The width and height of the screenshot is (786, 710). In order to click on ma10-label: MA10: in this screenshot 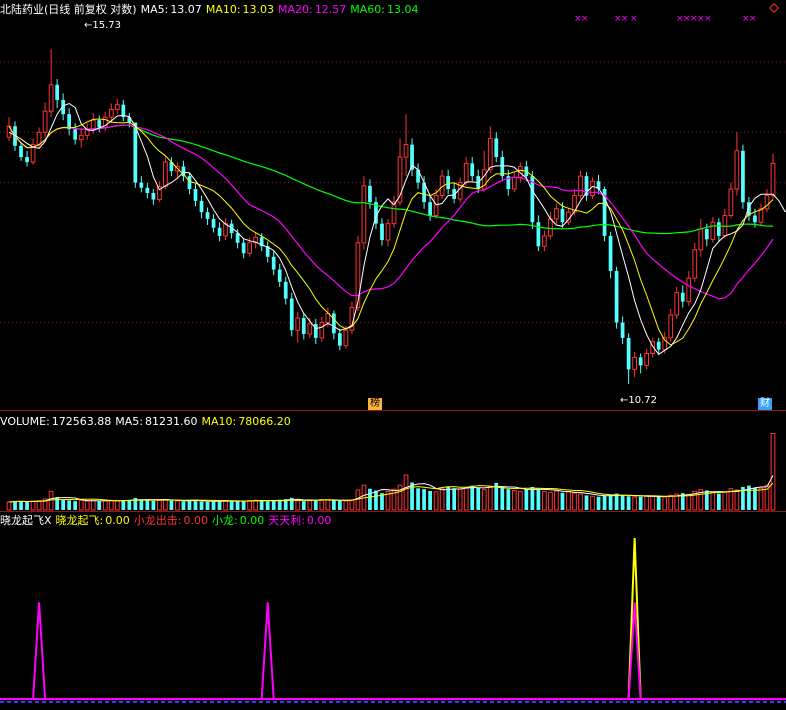, I will do `click(223, 9)`.